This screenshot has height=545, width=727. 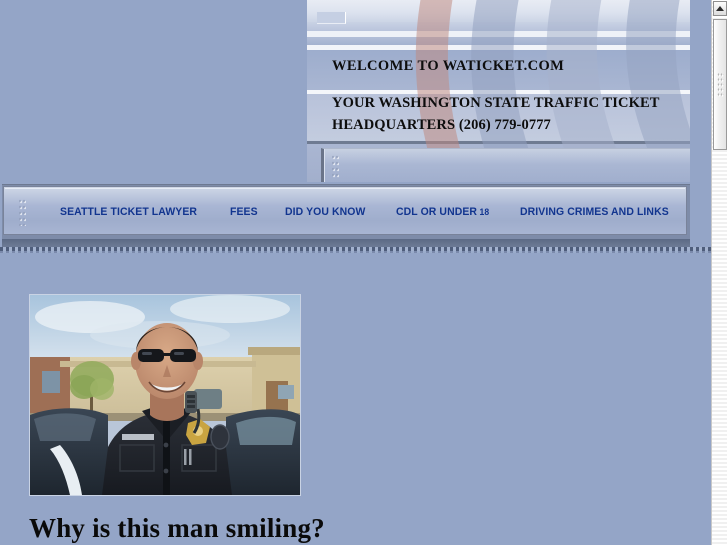 What do you see at coordinates (335, 166) in the screenshot?
I see `banner-subpanel-grip-handle` at bounding box center [335, 166].